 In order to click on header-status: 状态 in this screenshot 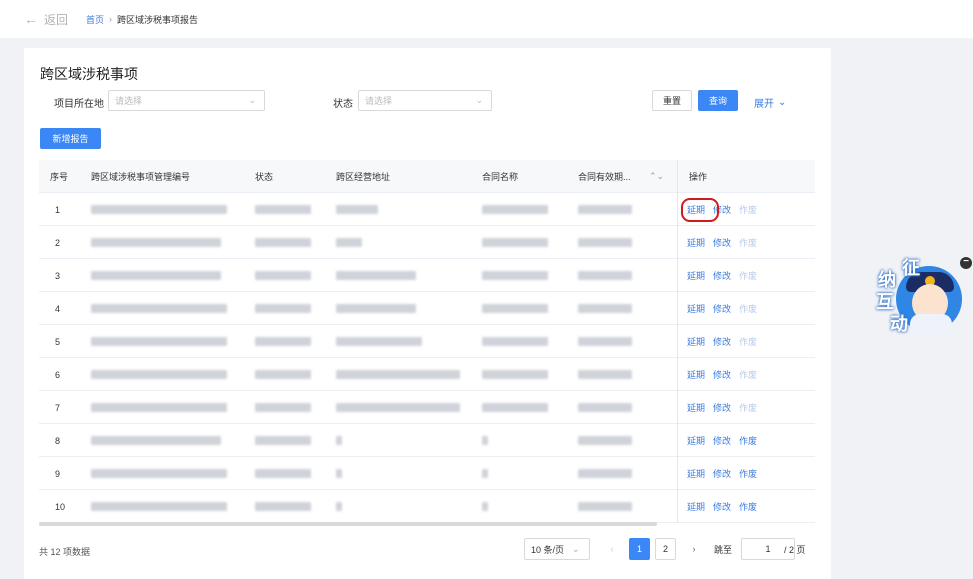, I will do `click(264, 177)`.